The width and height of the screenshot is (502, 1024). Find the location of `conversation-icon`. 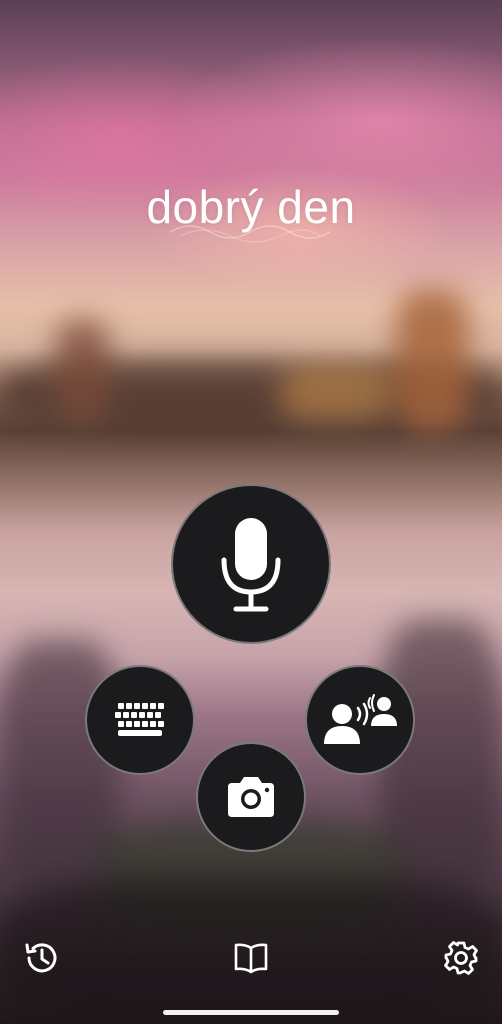

conversation-icon is located at coordinates (360, 719).